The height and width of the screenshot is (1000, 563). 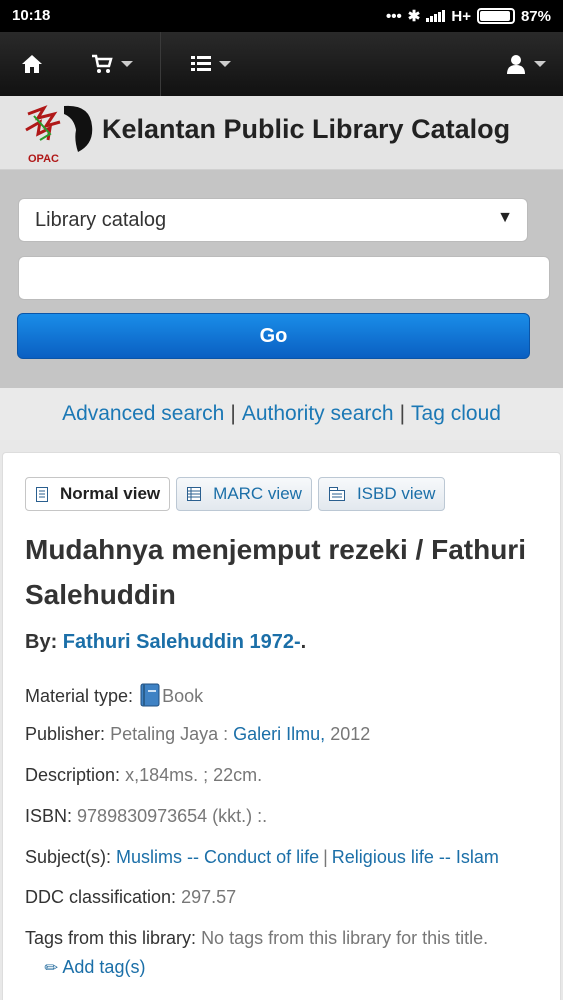 I want to click on record-author: By: Fathuri Salehuddin 1972-., so click(x=165, y=642).